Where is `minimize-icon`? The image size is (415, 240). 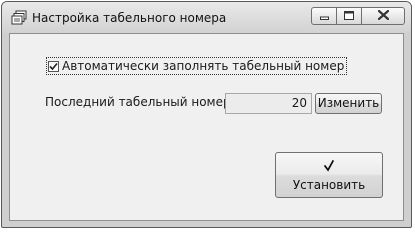 minimize-icon is located at coordinates (324, 16).